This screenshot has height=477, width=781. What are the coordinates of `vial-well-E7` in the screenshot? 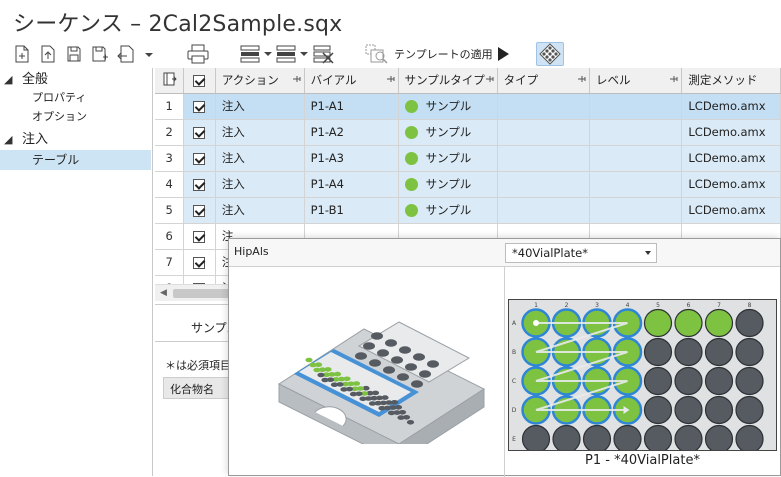 It's located at (719, 437).